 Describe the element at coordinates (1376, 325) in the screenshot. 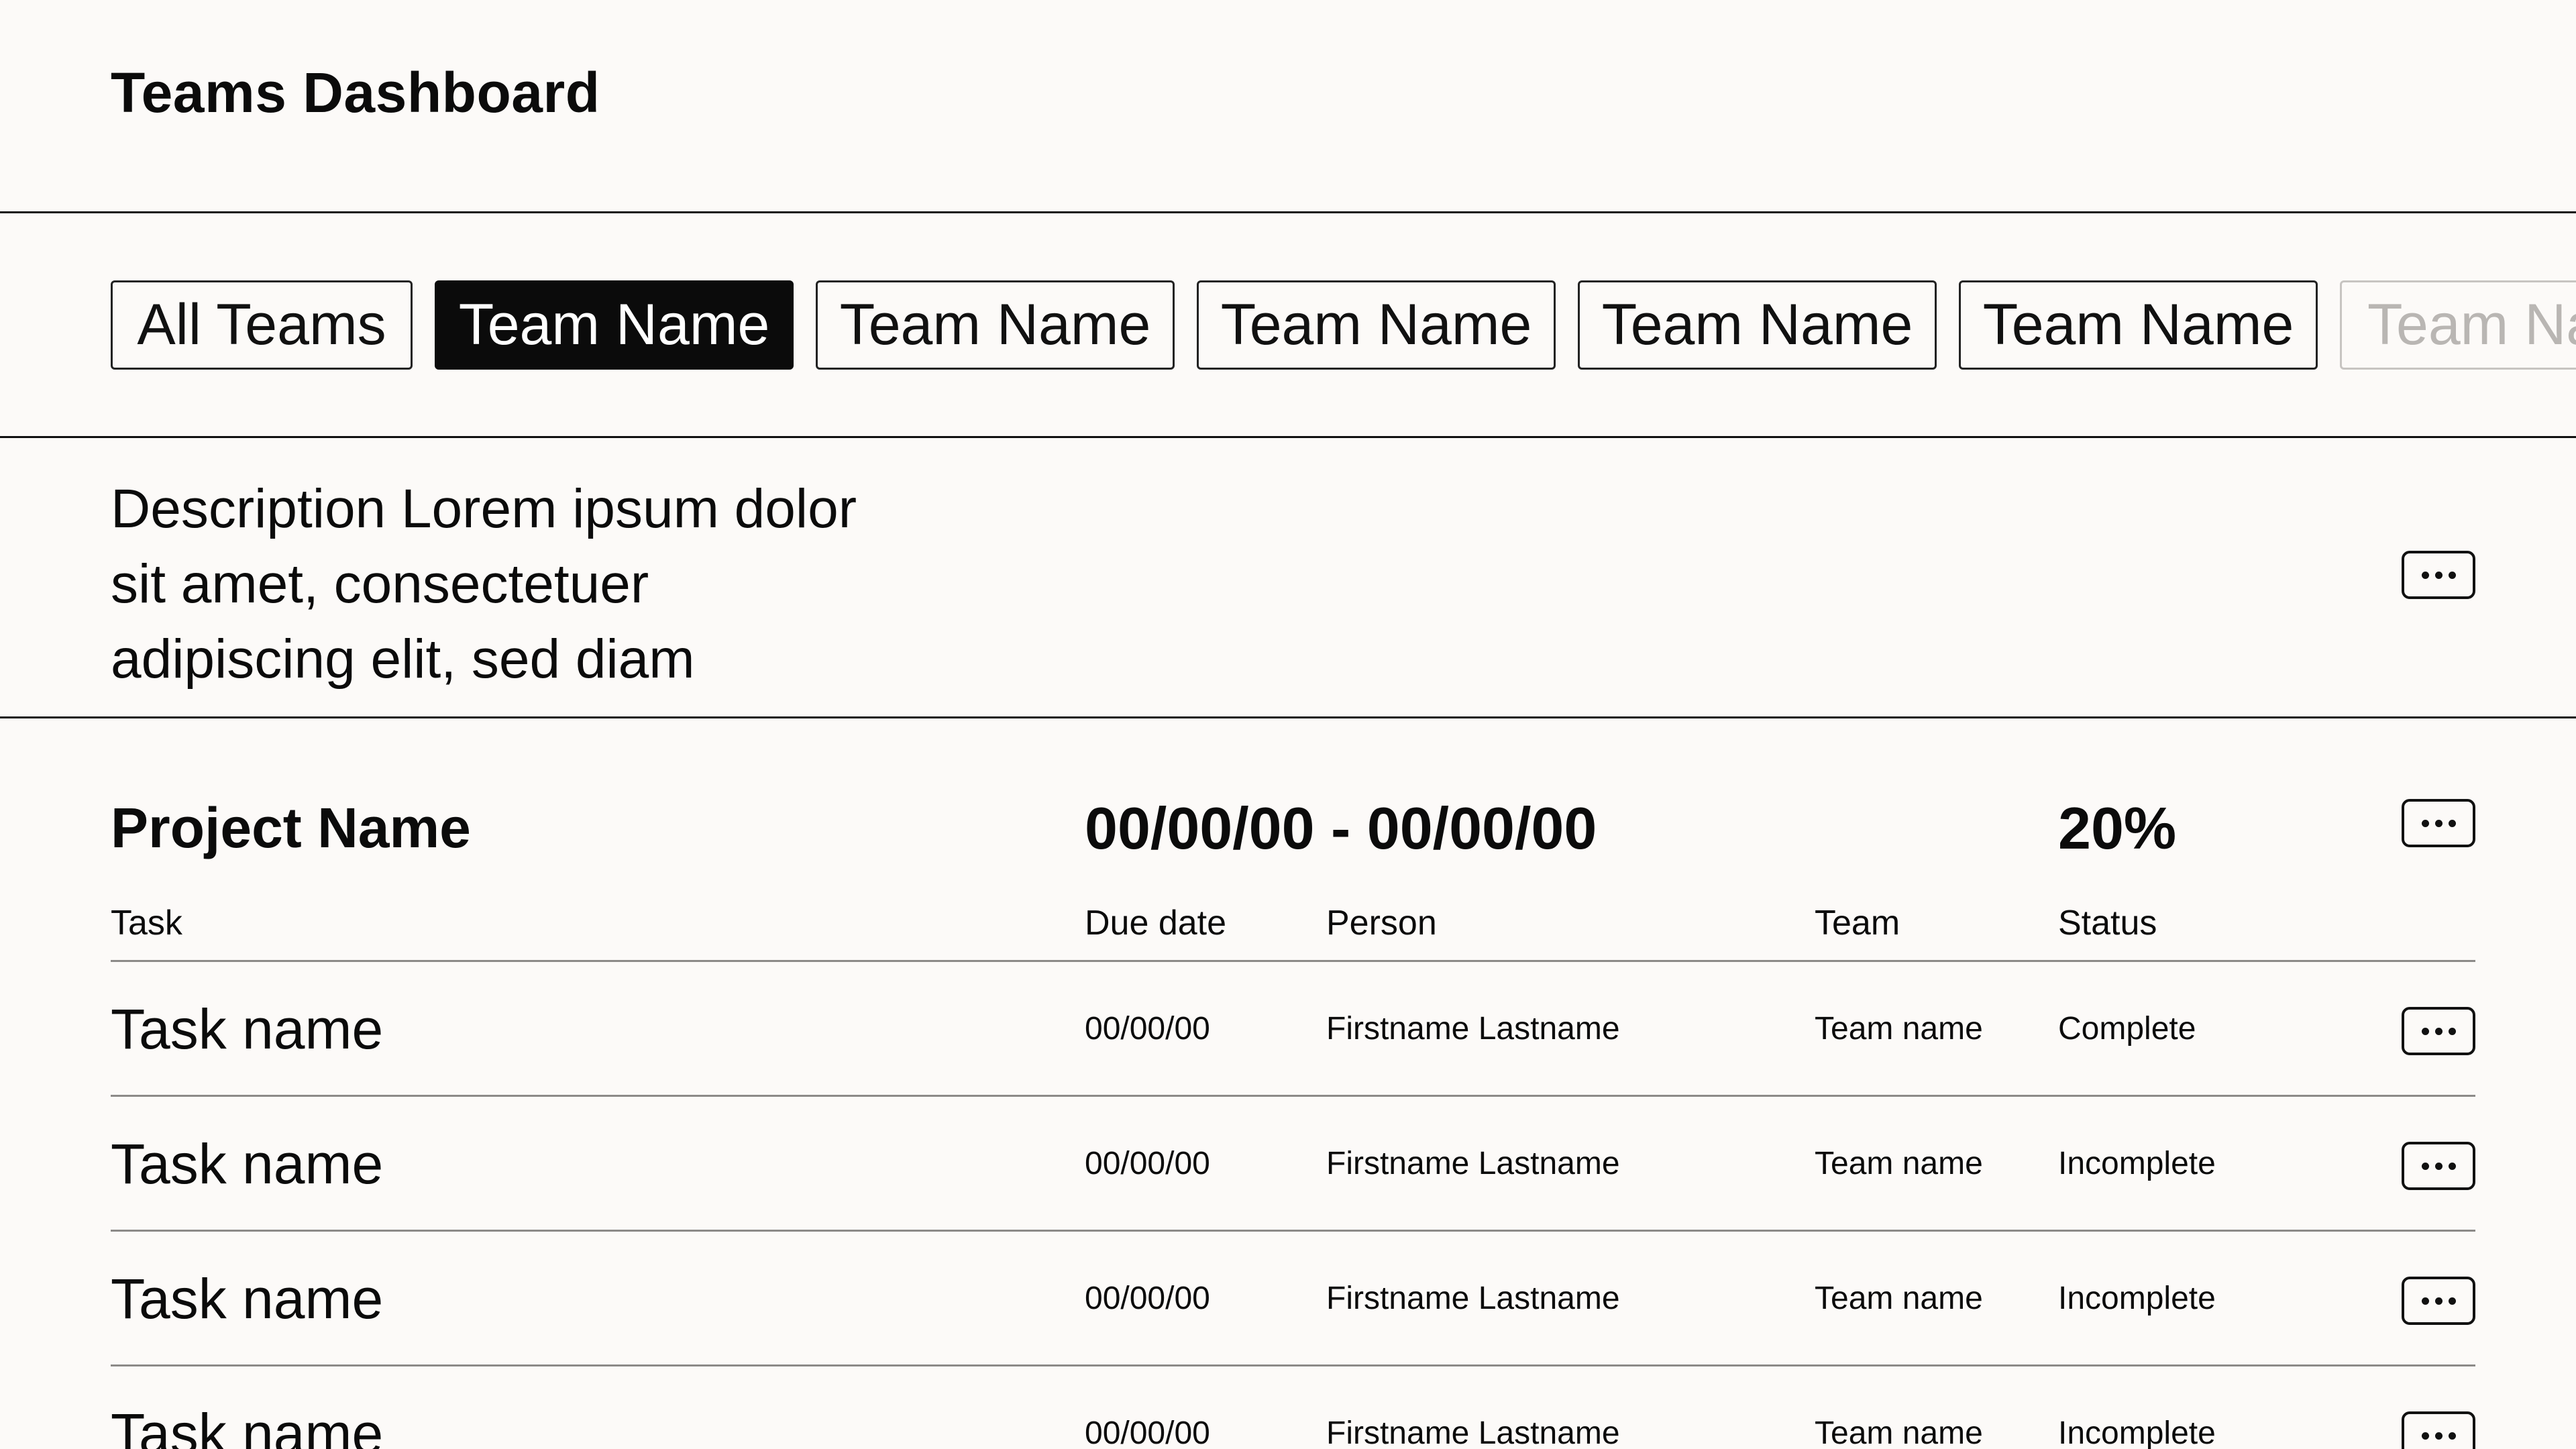

I see `tab-team-3: Team Name` at that location.